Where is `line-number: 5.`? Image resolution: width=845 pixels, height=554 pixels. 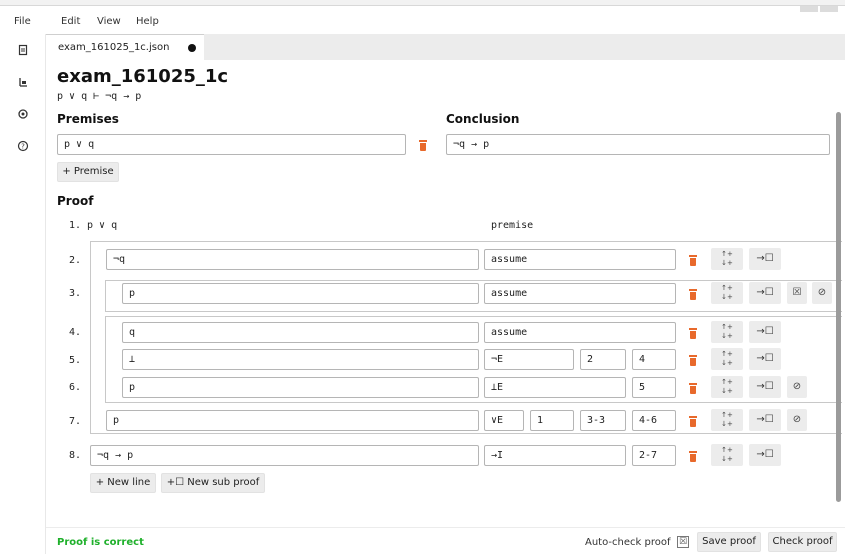
line-number: 5. is located at coordinates (75, 360).